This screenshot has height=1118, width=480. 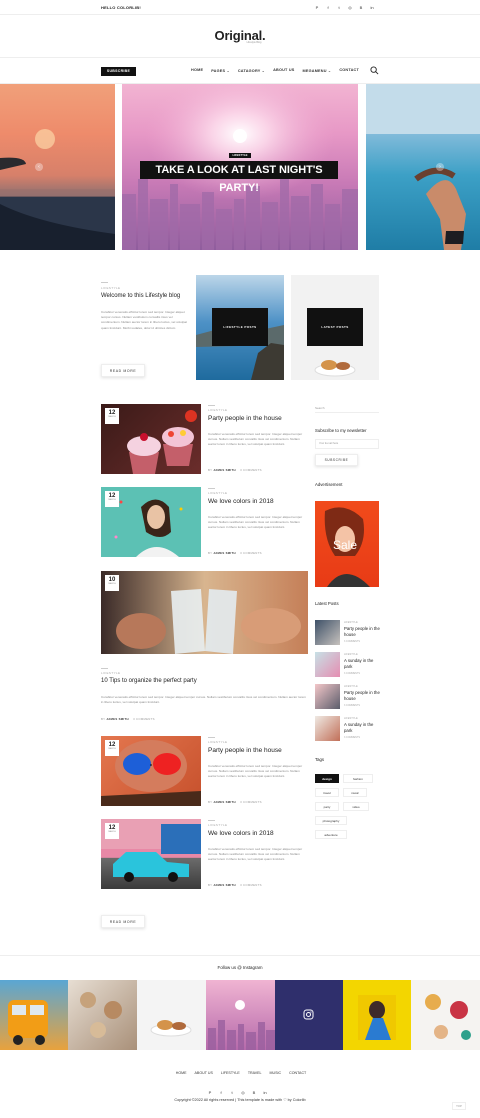 I want to click on footer-link-contact: CONTACT, so click(x=297, y=1073).